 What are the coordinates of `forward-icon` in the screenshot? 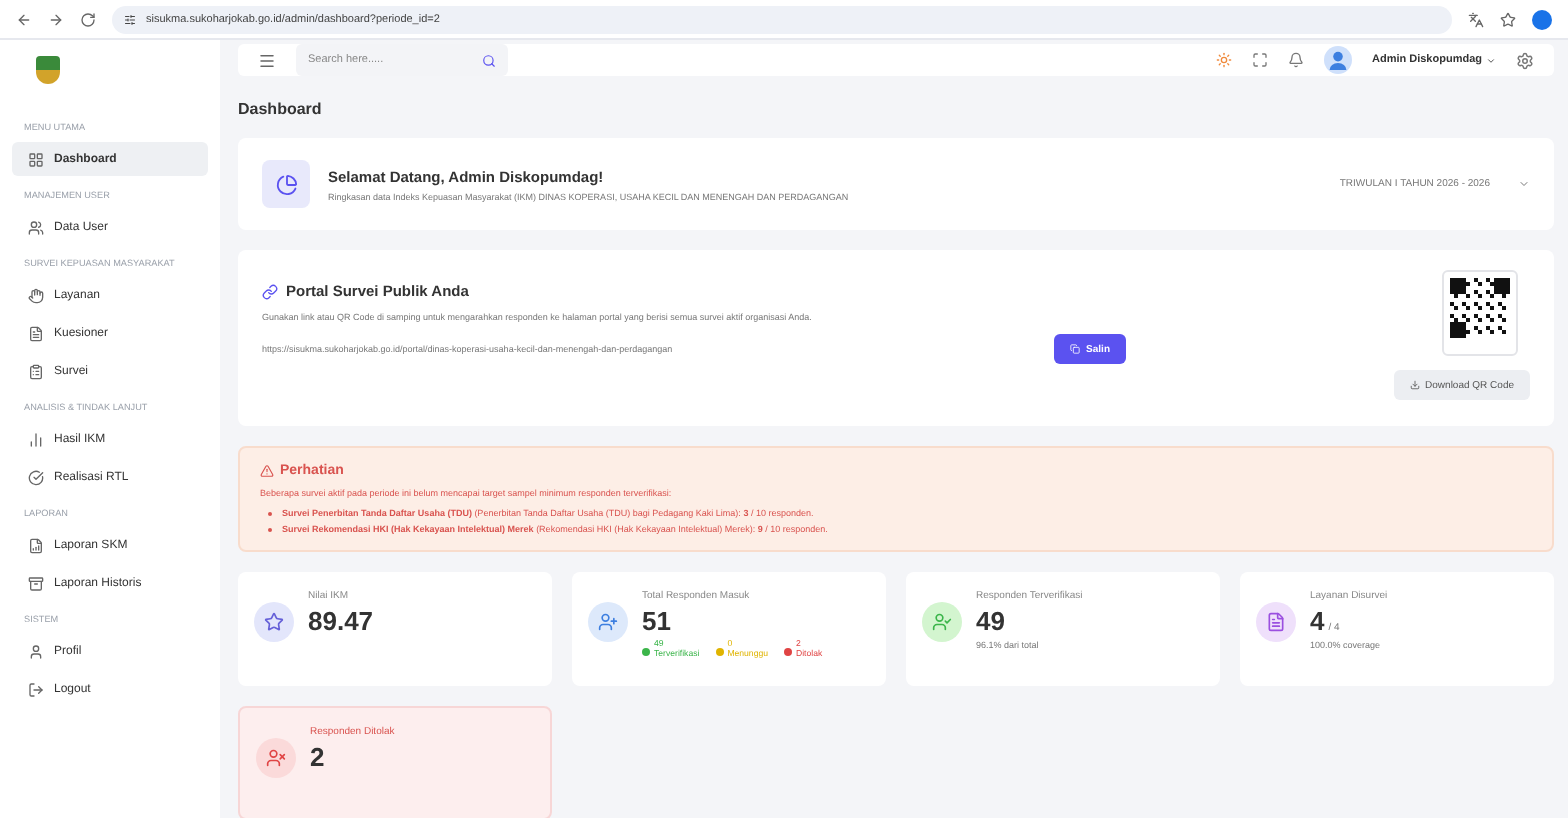 It's located at (56, 19).